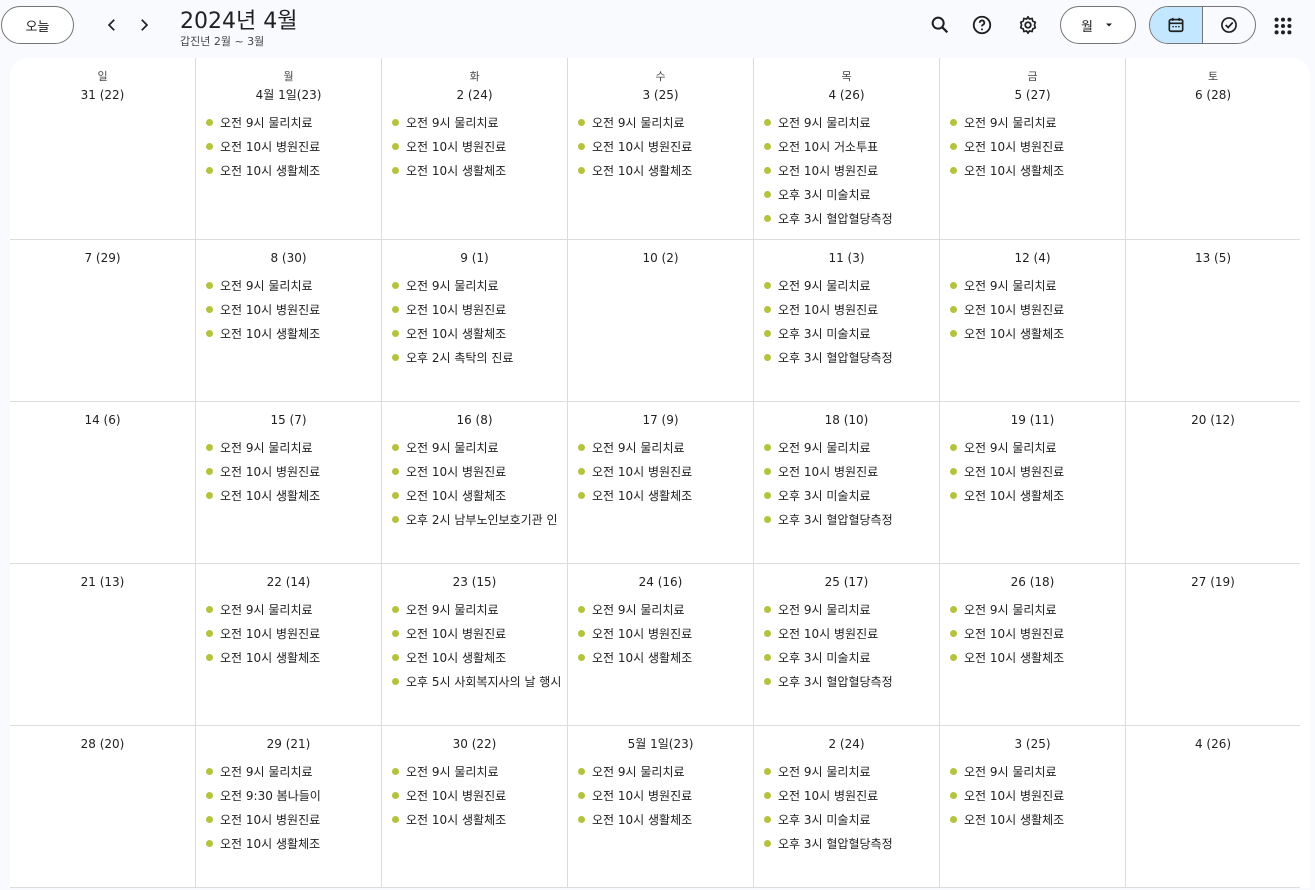 The width and height of the screenshot is (1315, 890). Describe the element at coordinates (1213, 807) in the screenshot. I see `day-cell: 4 (26)` at that location.